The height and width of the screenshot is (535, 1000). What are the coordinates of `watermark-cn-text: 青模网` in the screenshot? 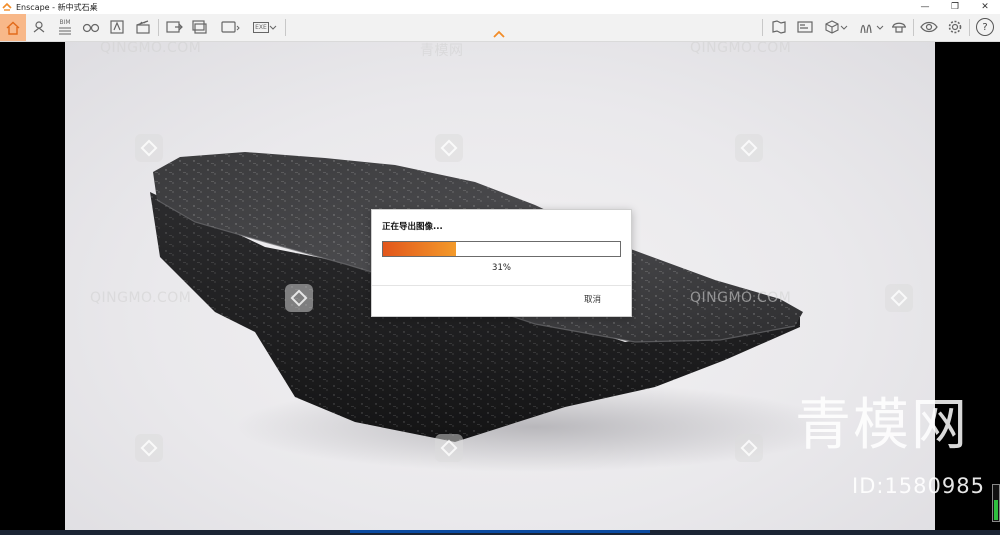 It's located at (442, 51).